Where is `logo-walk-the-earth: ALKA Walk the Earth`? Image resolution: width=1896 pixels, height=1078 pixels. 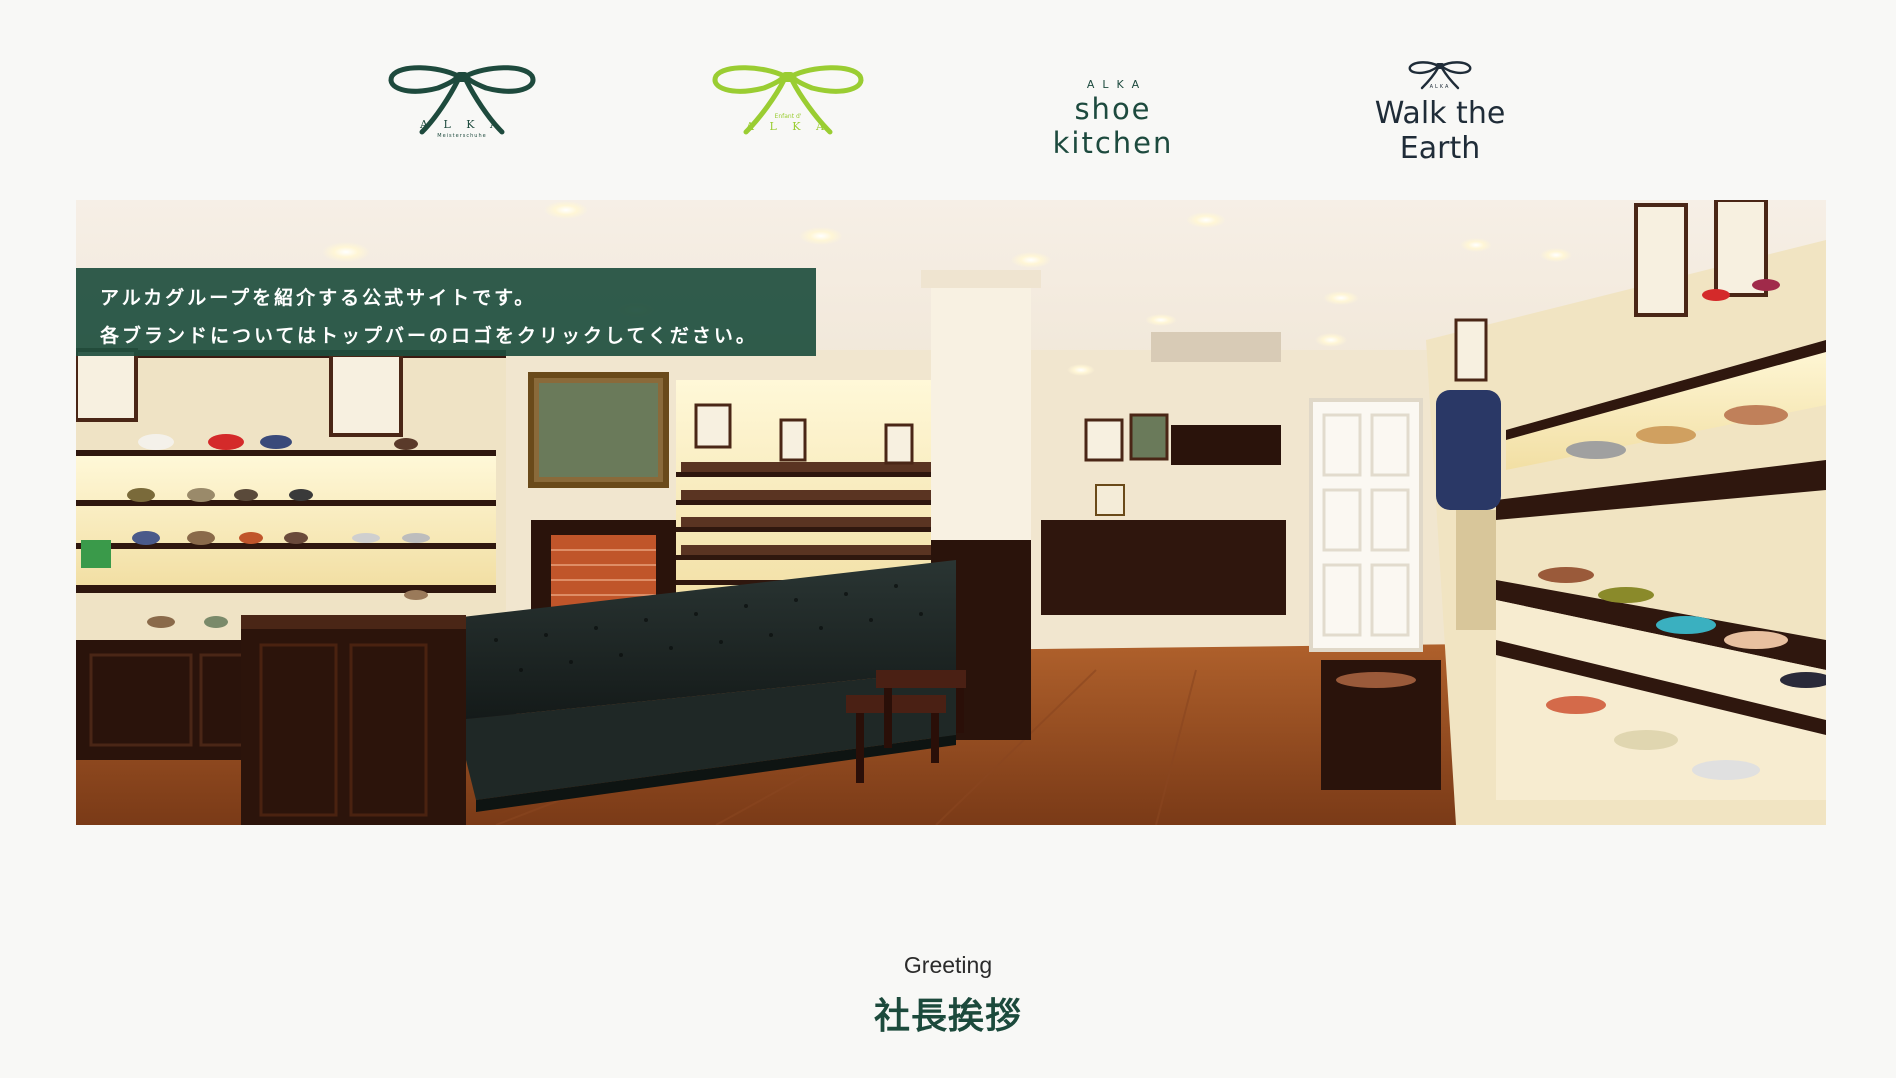
logo-walk-the-earth: ALKA Walk the Earth is located at coordinates (1440, 112).